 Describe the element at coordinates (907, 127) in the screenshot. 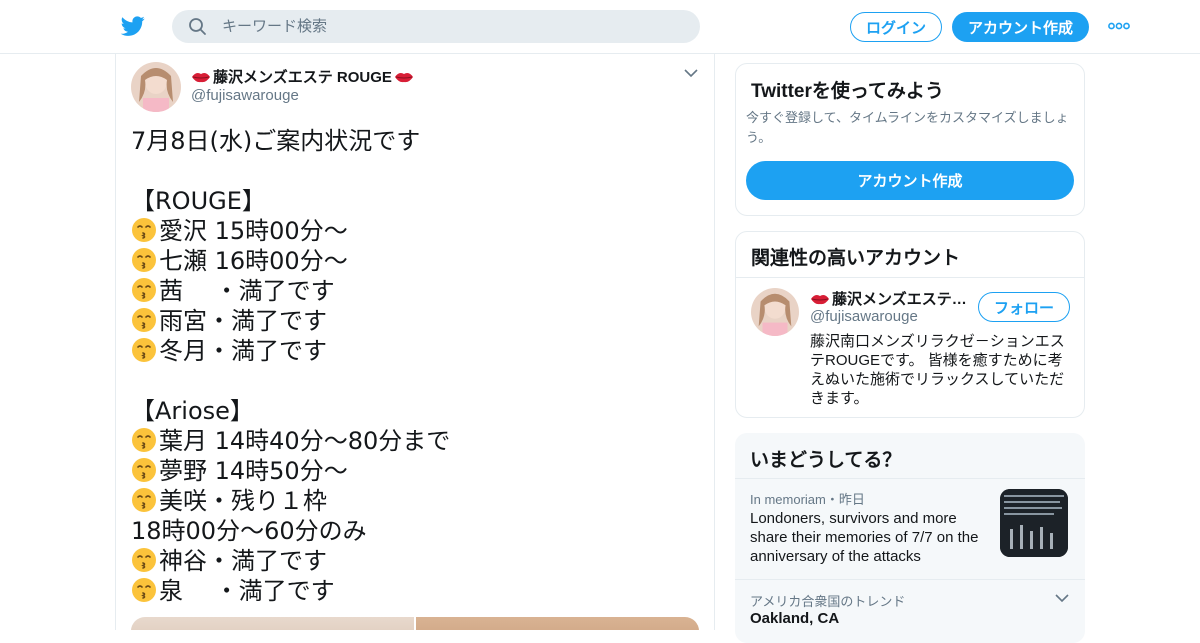

I see `signup-card-description: 今すぐ登録して、タイムラインをカスタマイズしましょう。` at that location.